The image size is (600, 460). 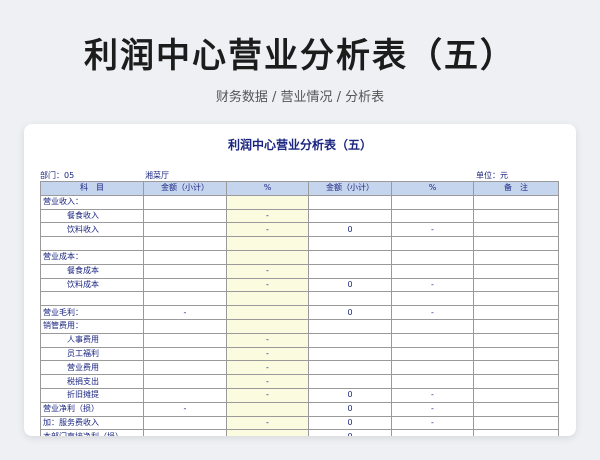 What do you see at coordinates (92, 299) in the screenshot?
I see `row-label` at bounding box center [92, 299].